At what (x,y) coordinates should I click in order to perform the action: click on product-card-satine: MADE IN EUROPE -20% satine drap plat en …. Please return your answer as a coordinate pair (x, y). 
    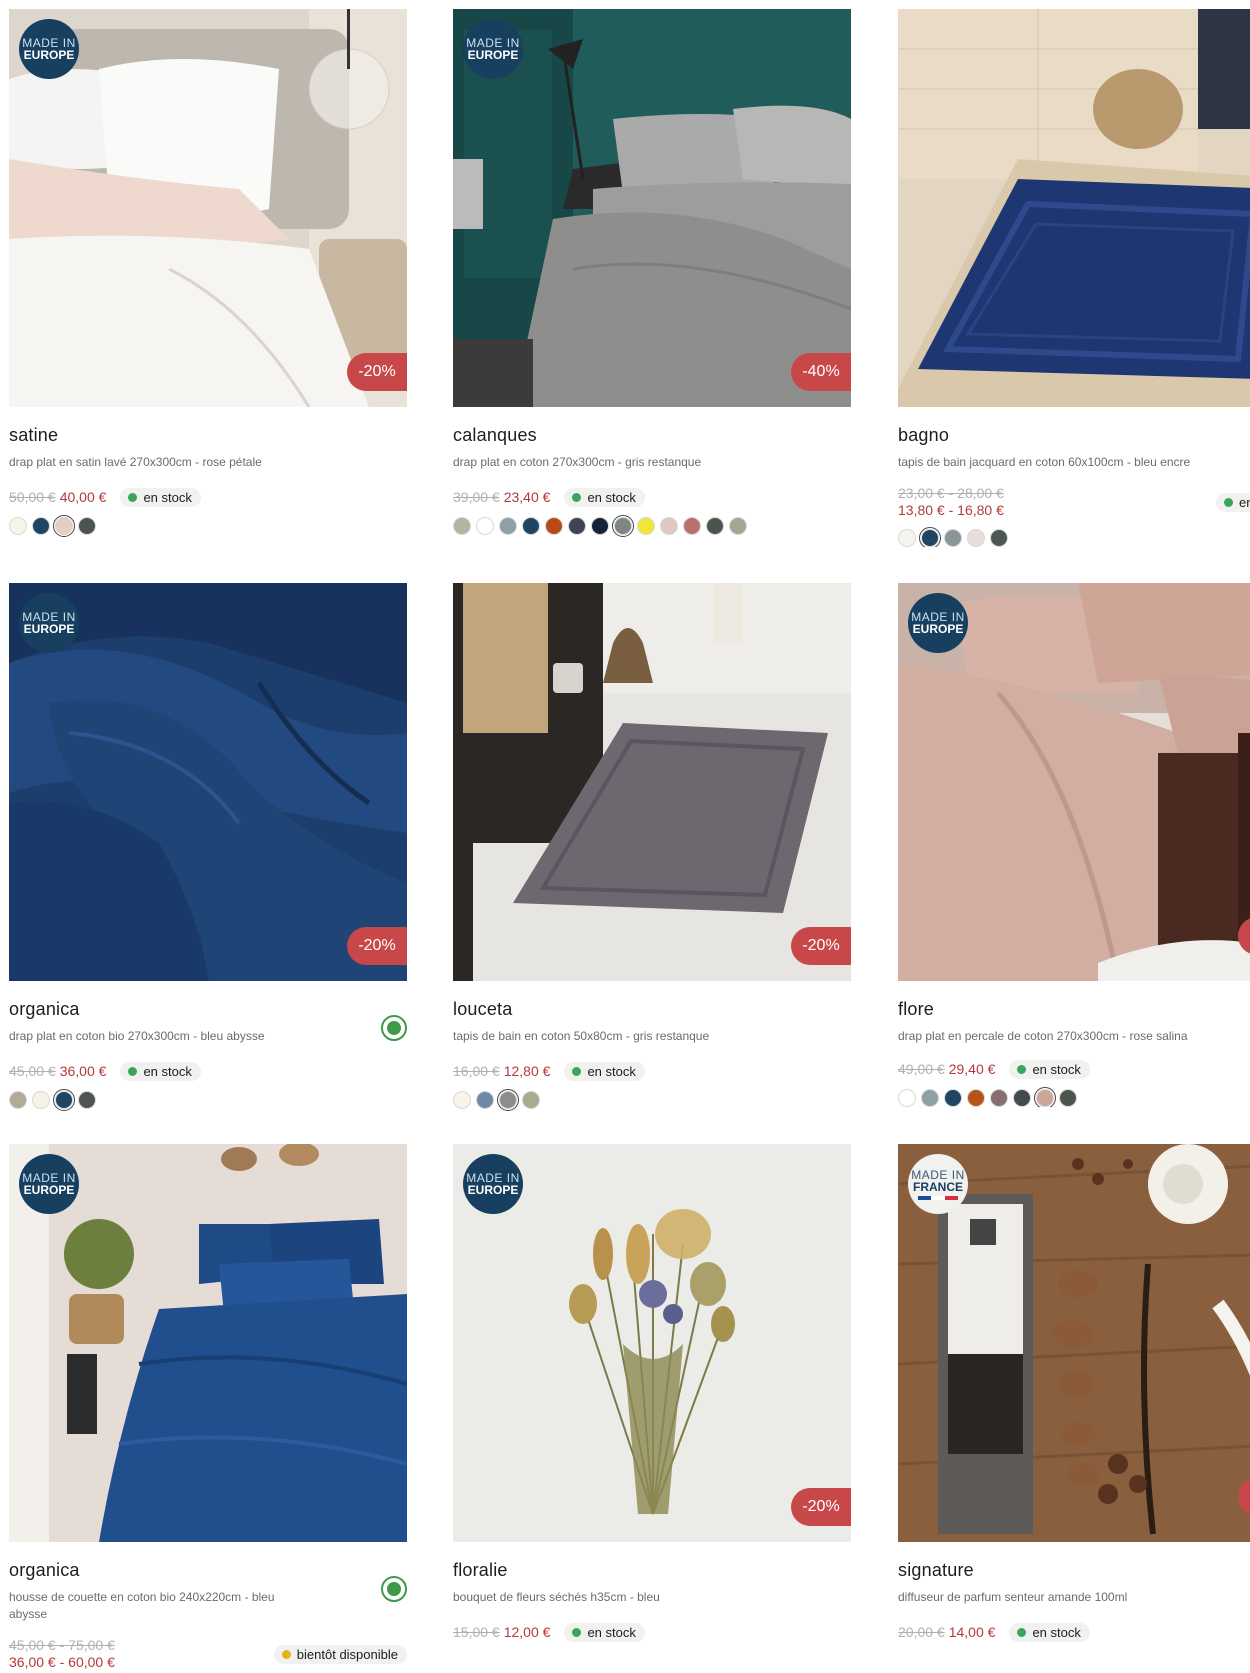
    Looking at the image, I should click on (208, 273).